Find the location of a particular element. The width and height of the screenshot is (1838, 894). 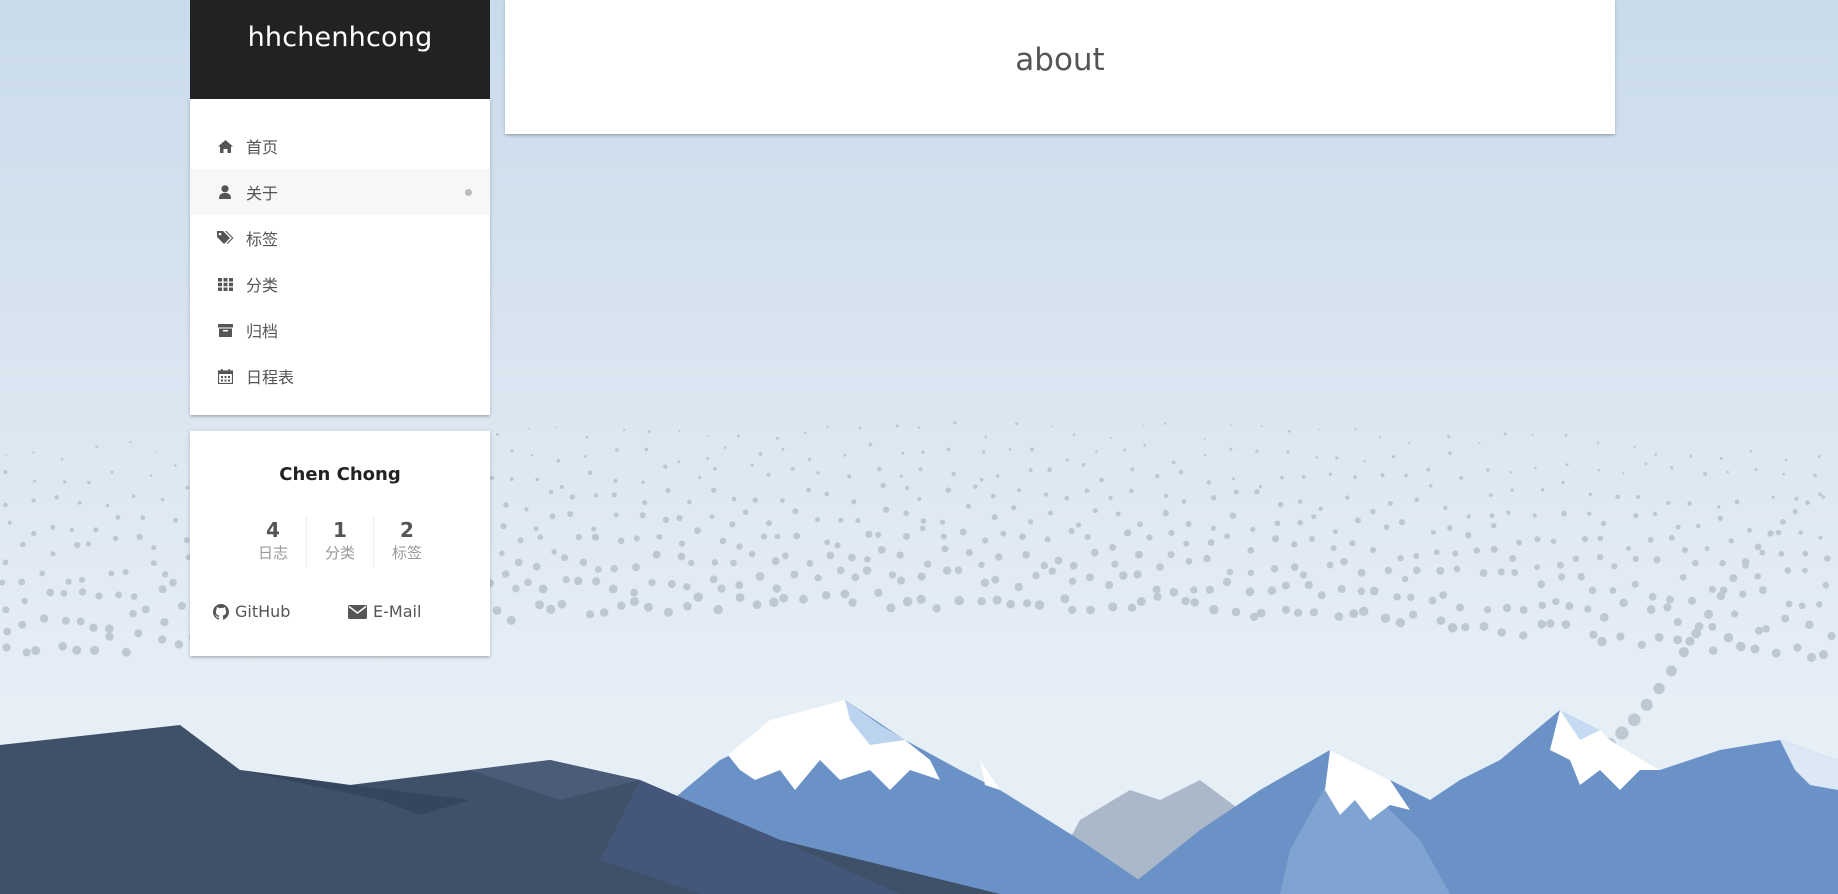

menu-item-label: 关于 is located at coordinates (262, 193).